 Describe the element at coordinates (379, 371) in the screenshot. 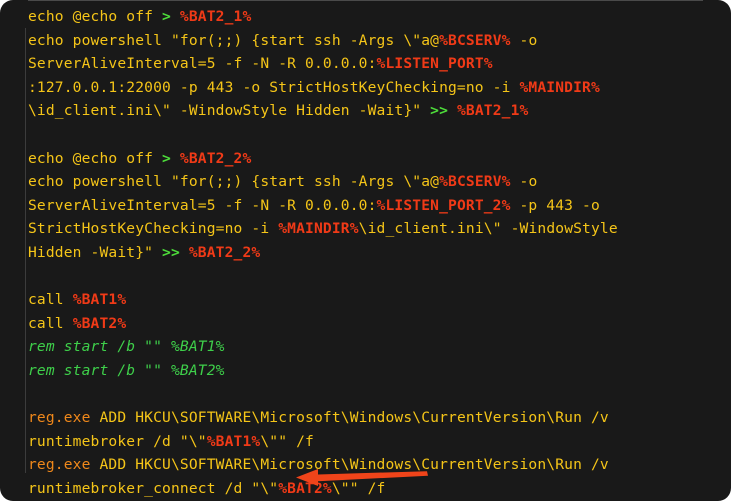

I see `code-line: rem start /b "" %BAT2%` at that location.